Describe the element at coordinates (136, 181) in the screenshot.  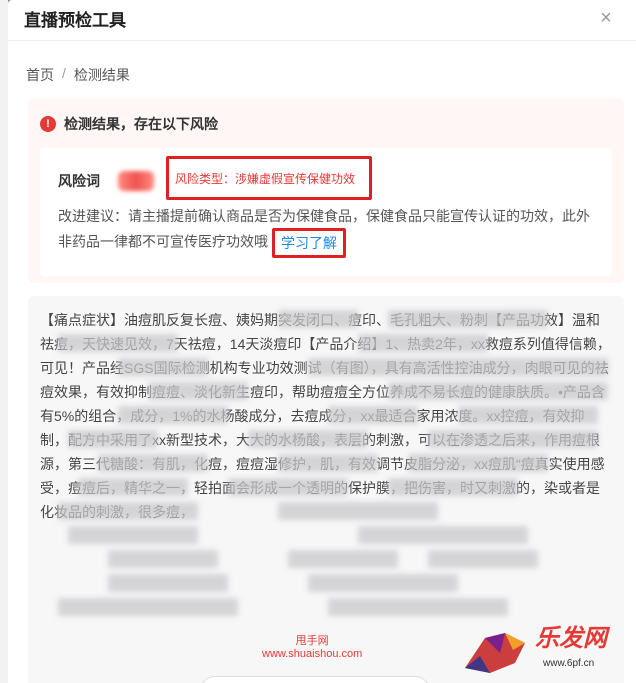
I see `risk-word-blurred` at that location.